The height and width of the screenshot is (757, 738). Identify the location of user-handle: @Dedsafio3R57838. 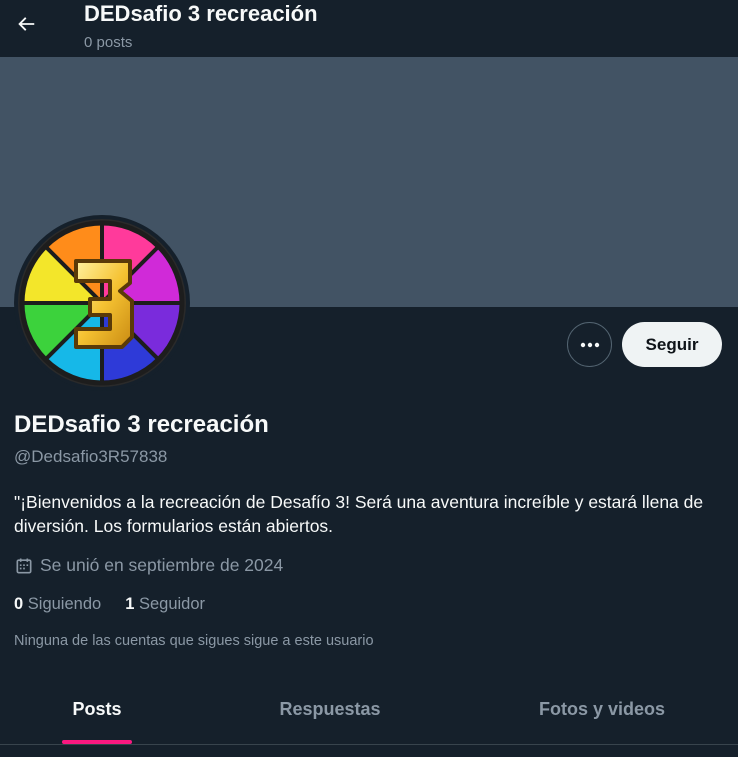
(91, 456).